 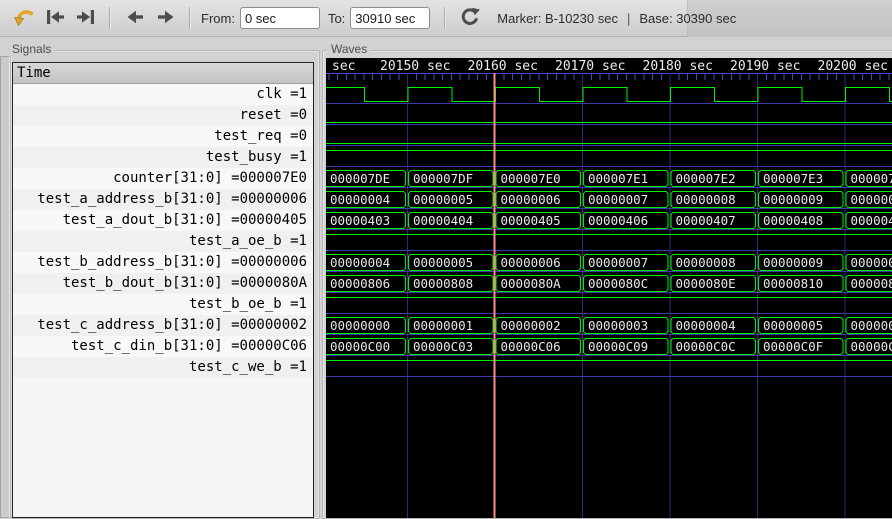 What do you see at coordinates (163, 325) in the screenshot?
I see `signal-row: test_c_address_b[31:0] =00000002` at bounding box center [163, 325].